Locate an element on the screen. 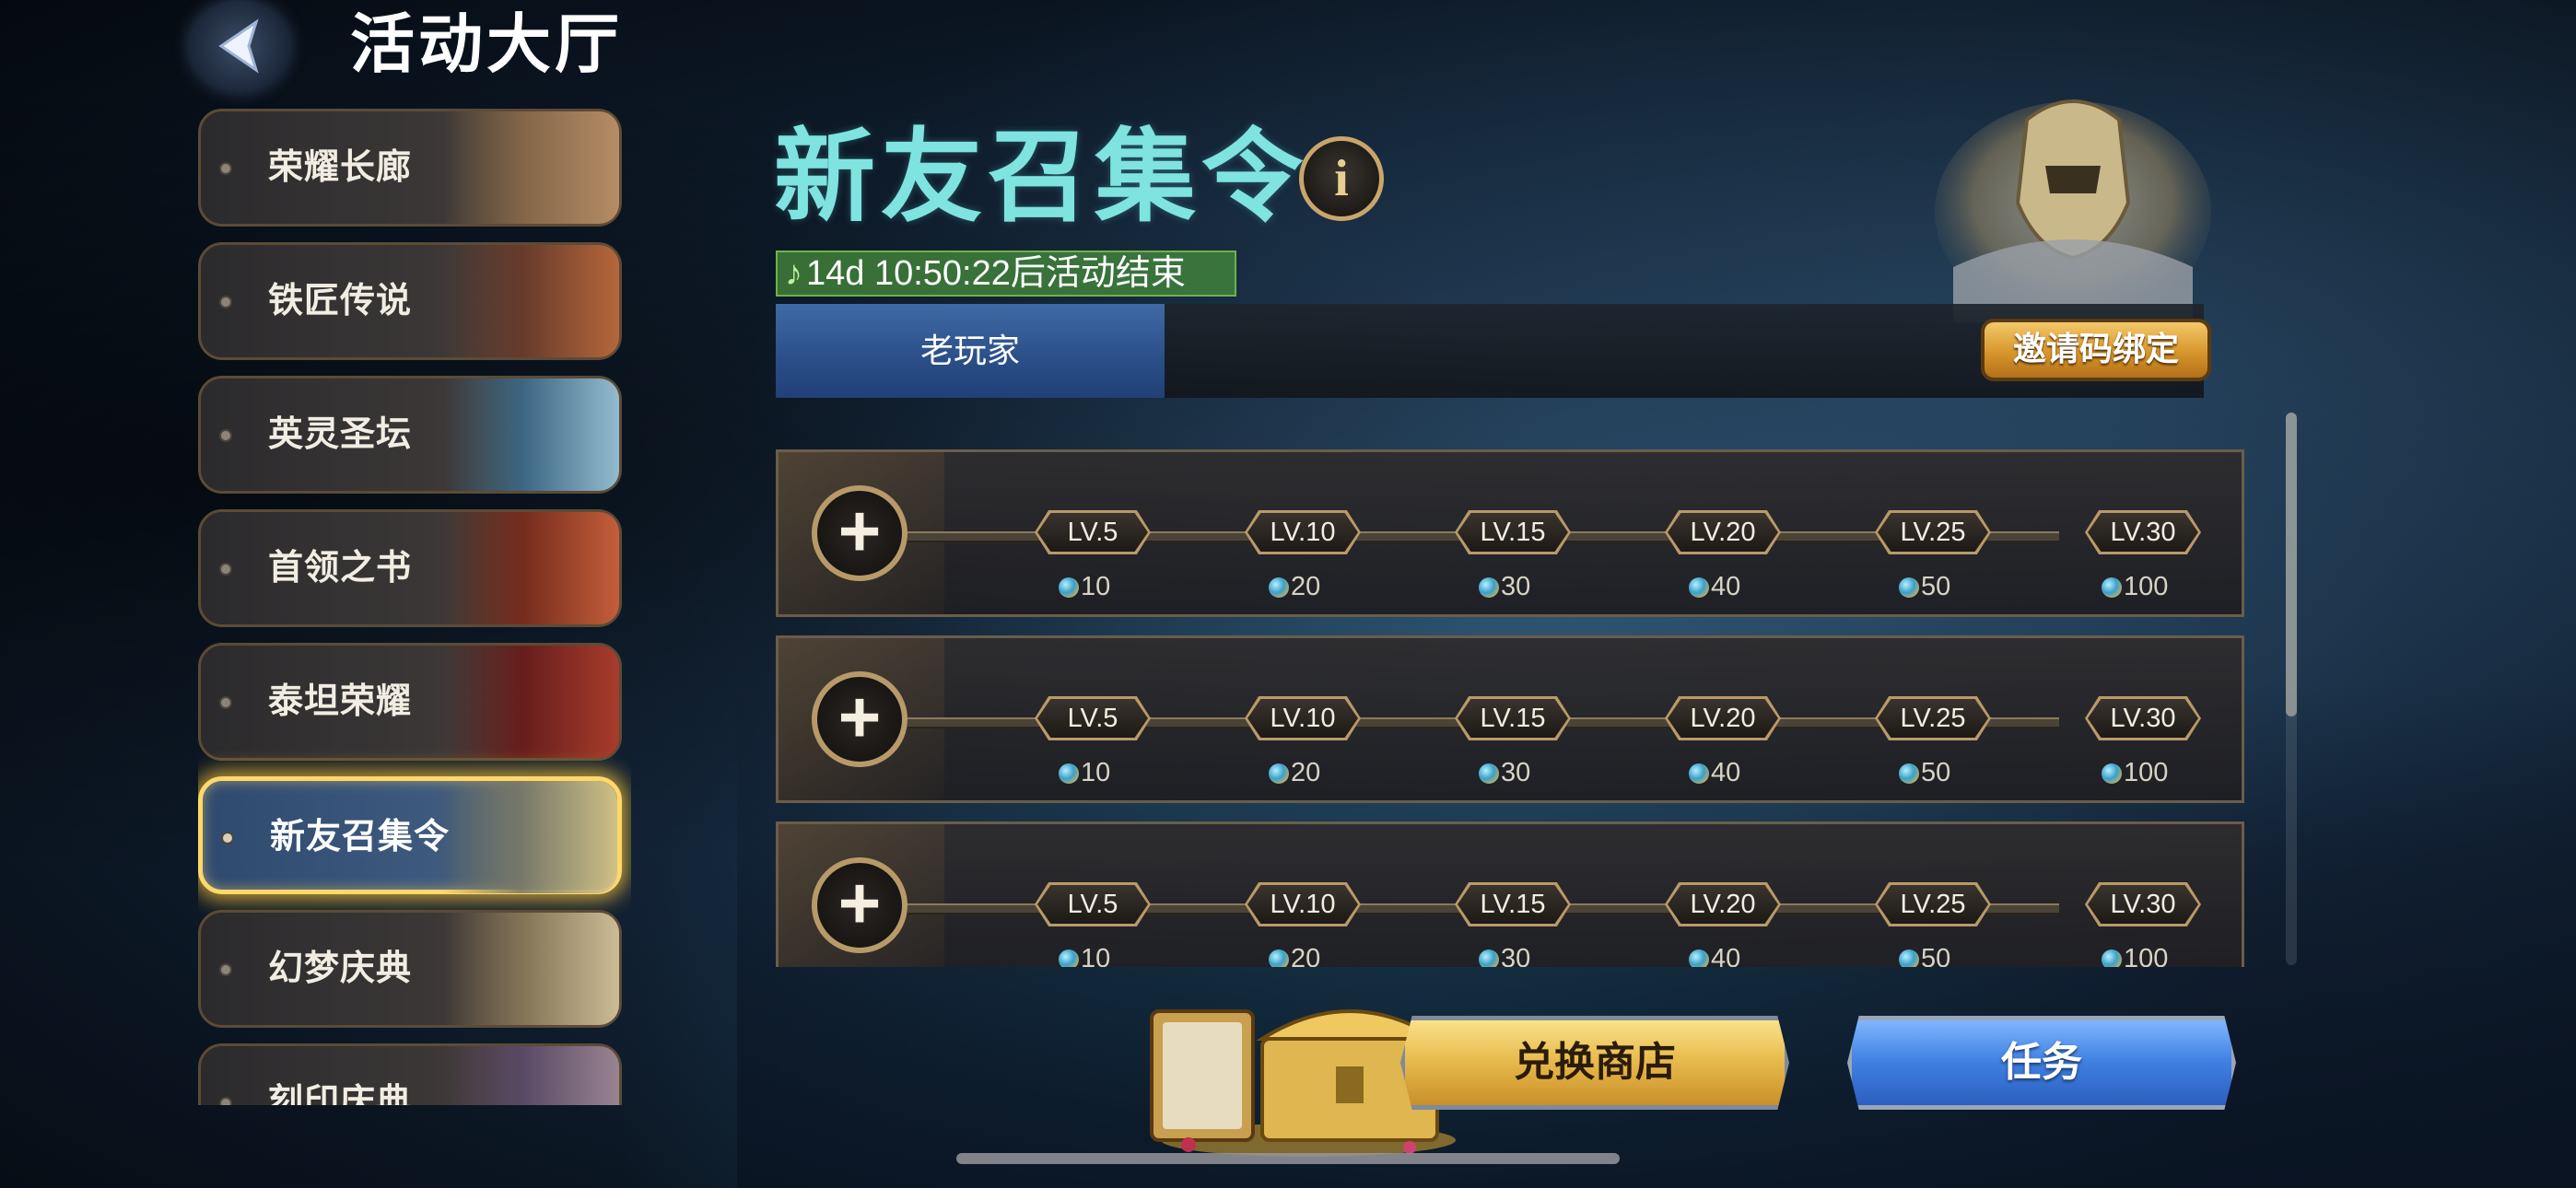 Image resolution: width=2576 pixels, height=1188 pixels. page-title: 活动大厅 is located at coordinates (486, 44).